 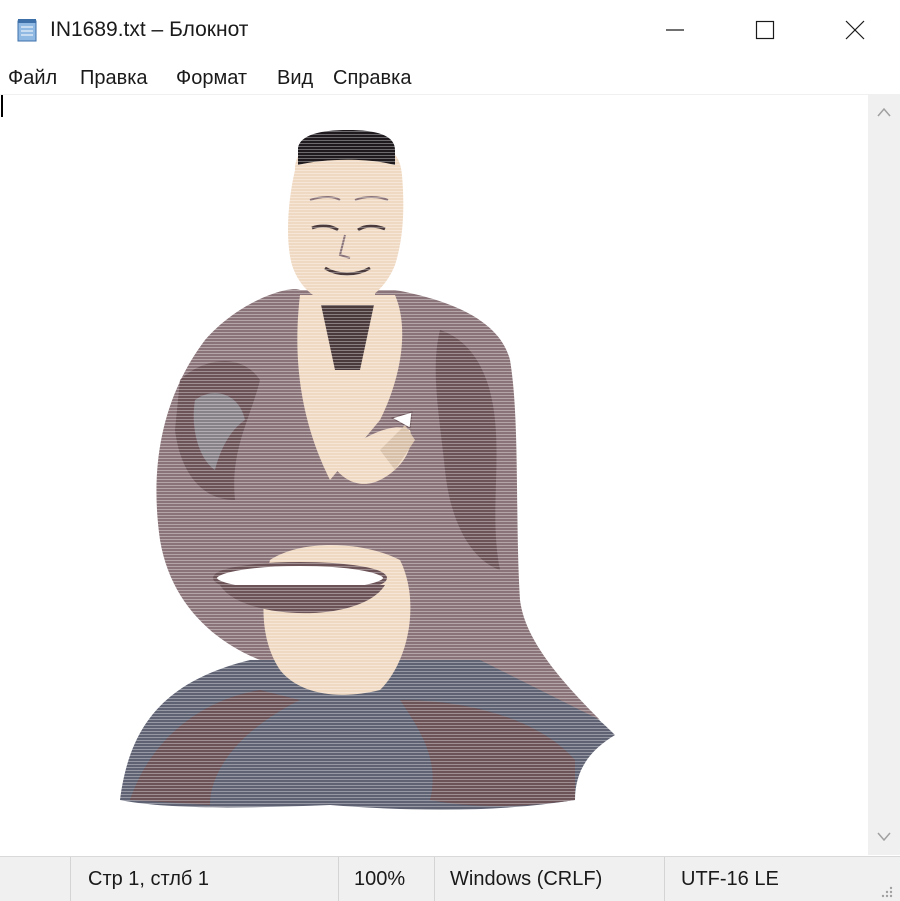 I want to click on close-button, so click(x=855, y=30).